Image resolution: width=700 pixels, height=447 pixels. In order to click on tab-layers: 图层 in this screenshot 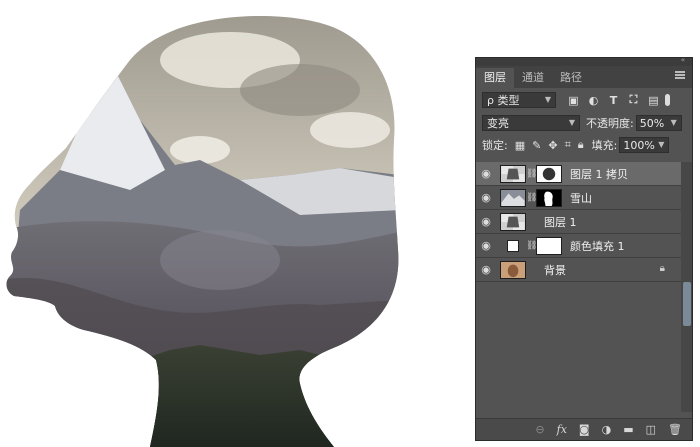, I will do `click(495, 78)`.